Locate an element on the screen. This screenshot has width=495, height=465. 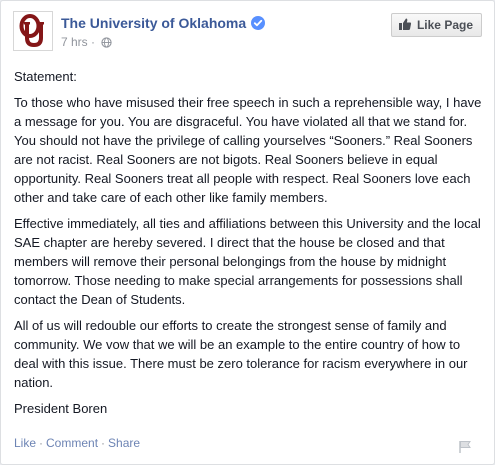
page-name-text: The University of Oklahoma is located at coordinates (153, 23).